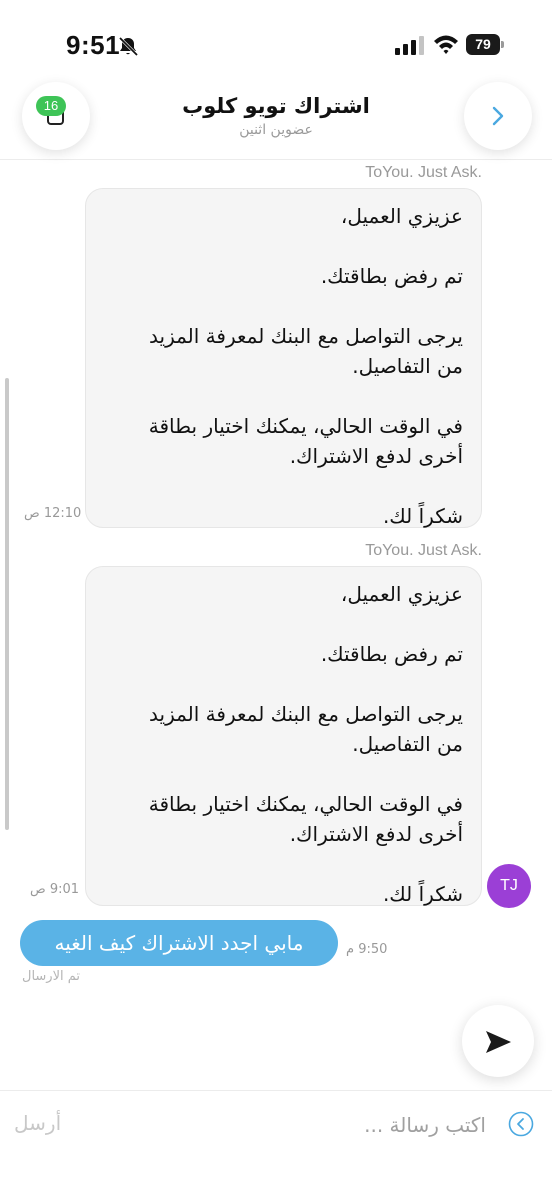  What do you see at coordinates (37, 1123) in the screenshot?
I see `send-button: أرسل` at bounding box center [37, 1123].